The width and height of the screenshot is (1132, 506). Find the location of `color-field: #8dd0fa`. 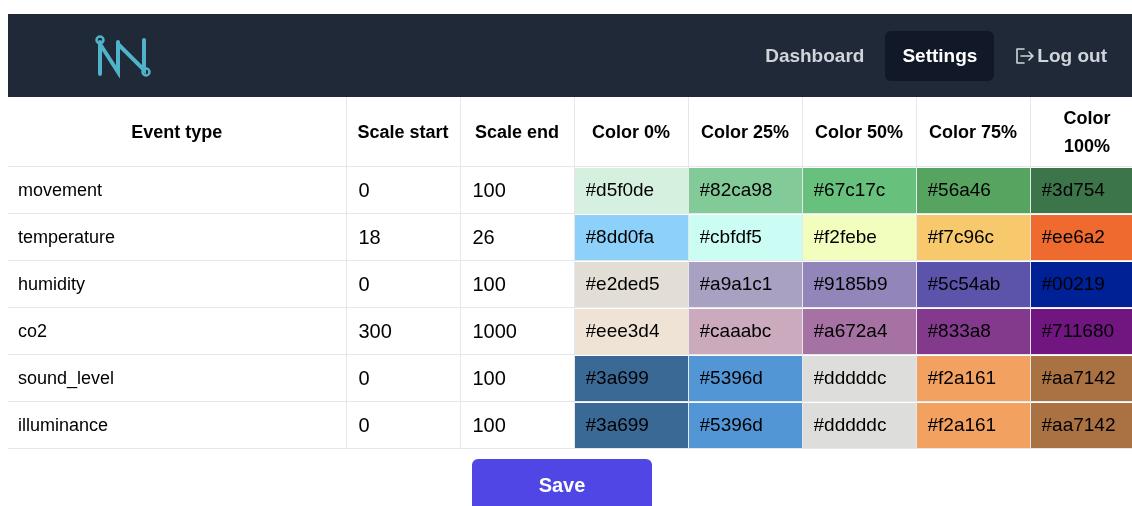

color-field: #8dd0fa is located at coordinates (631, 237).